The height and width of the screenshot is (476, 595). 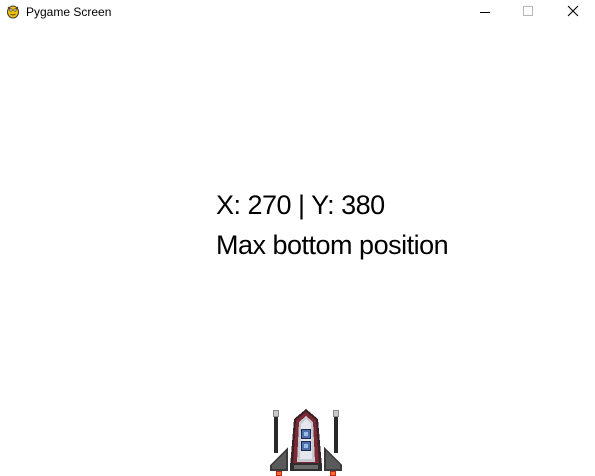 What do you see at coordinates (332, 245) in the screenshot?
I see `position-status-text: Max bottom position` at bounding box center [332, 245].